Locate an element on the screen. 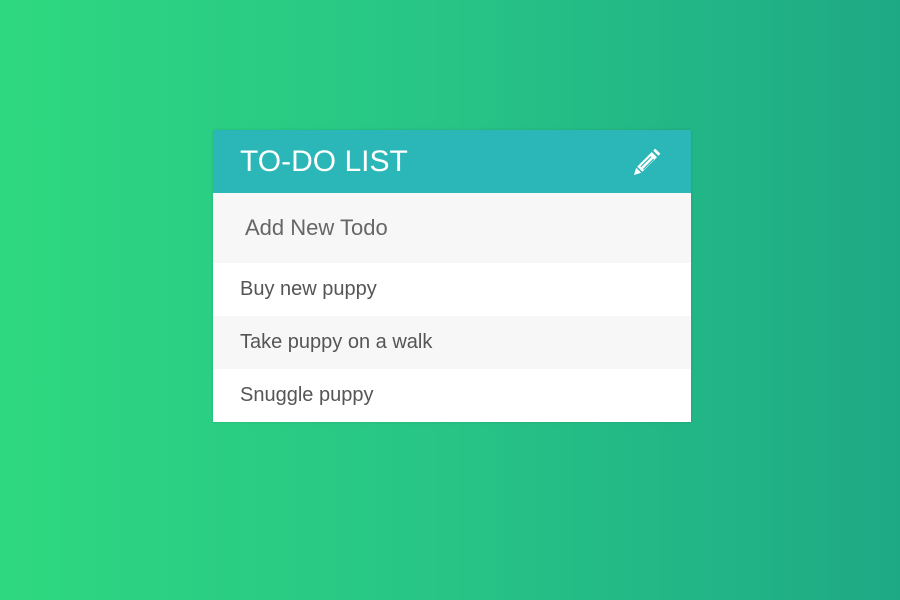  todo-item: Take puppy on a walk is located at coordinates (452, 342).